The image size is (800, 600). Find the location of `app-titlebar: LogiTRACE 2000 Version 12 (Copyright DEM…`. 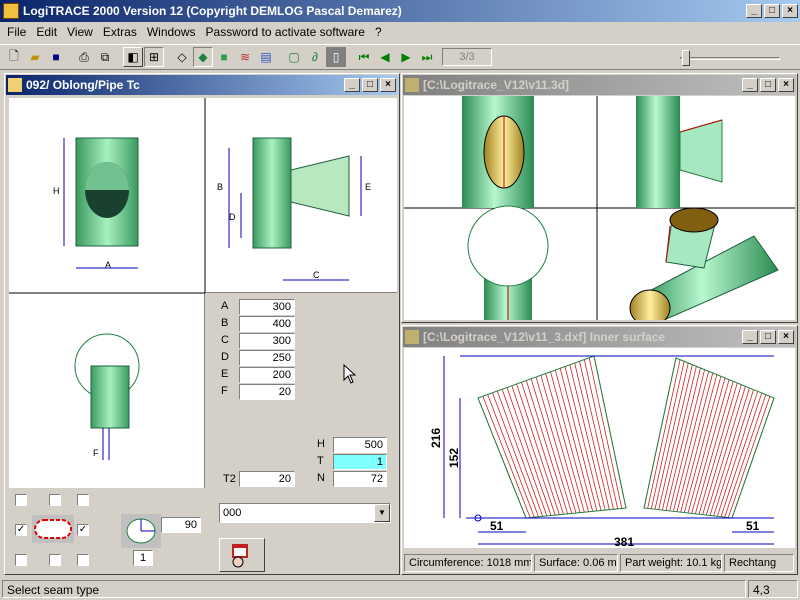

app-titlebar: LogiTRACE 2000 Version 12 (Copyright DEM… is located at coordinates (400, 11).